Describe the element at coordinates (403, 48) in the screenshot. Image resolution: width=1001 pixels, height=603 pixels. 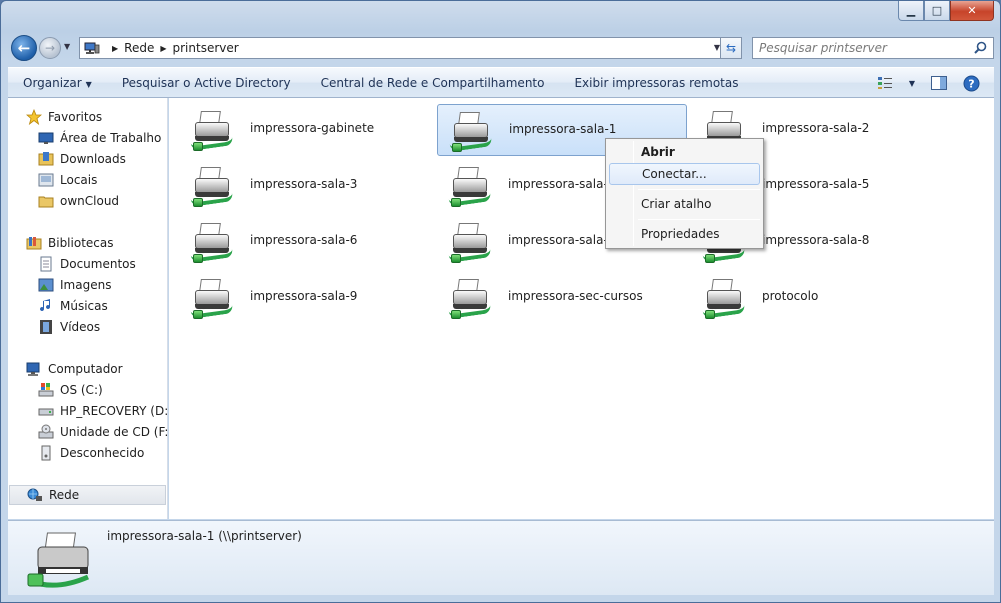
I see `address-bar: ▶ Rede ▶ printserver ▼` at that location.